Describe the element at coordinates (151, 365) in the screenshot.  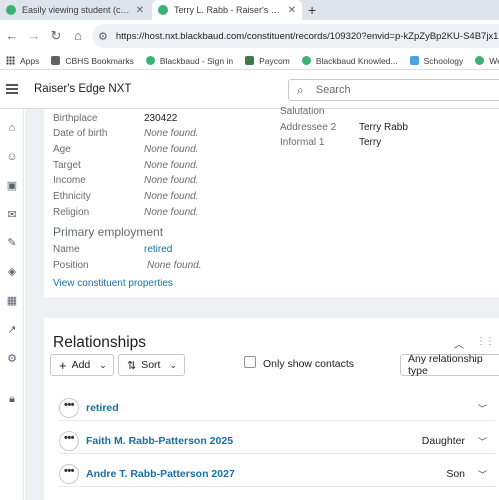
I see `sort-button: ⇅ Sort ⌄` at that location.